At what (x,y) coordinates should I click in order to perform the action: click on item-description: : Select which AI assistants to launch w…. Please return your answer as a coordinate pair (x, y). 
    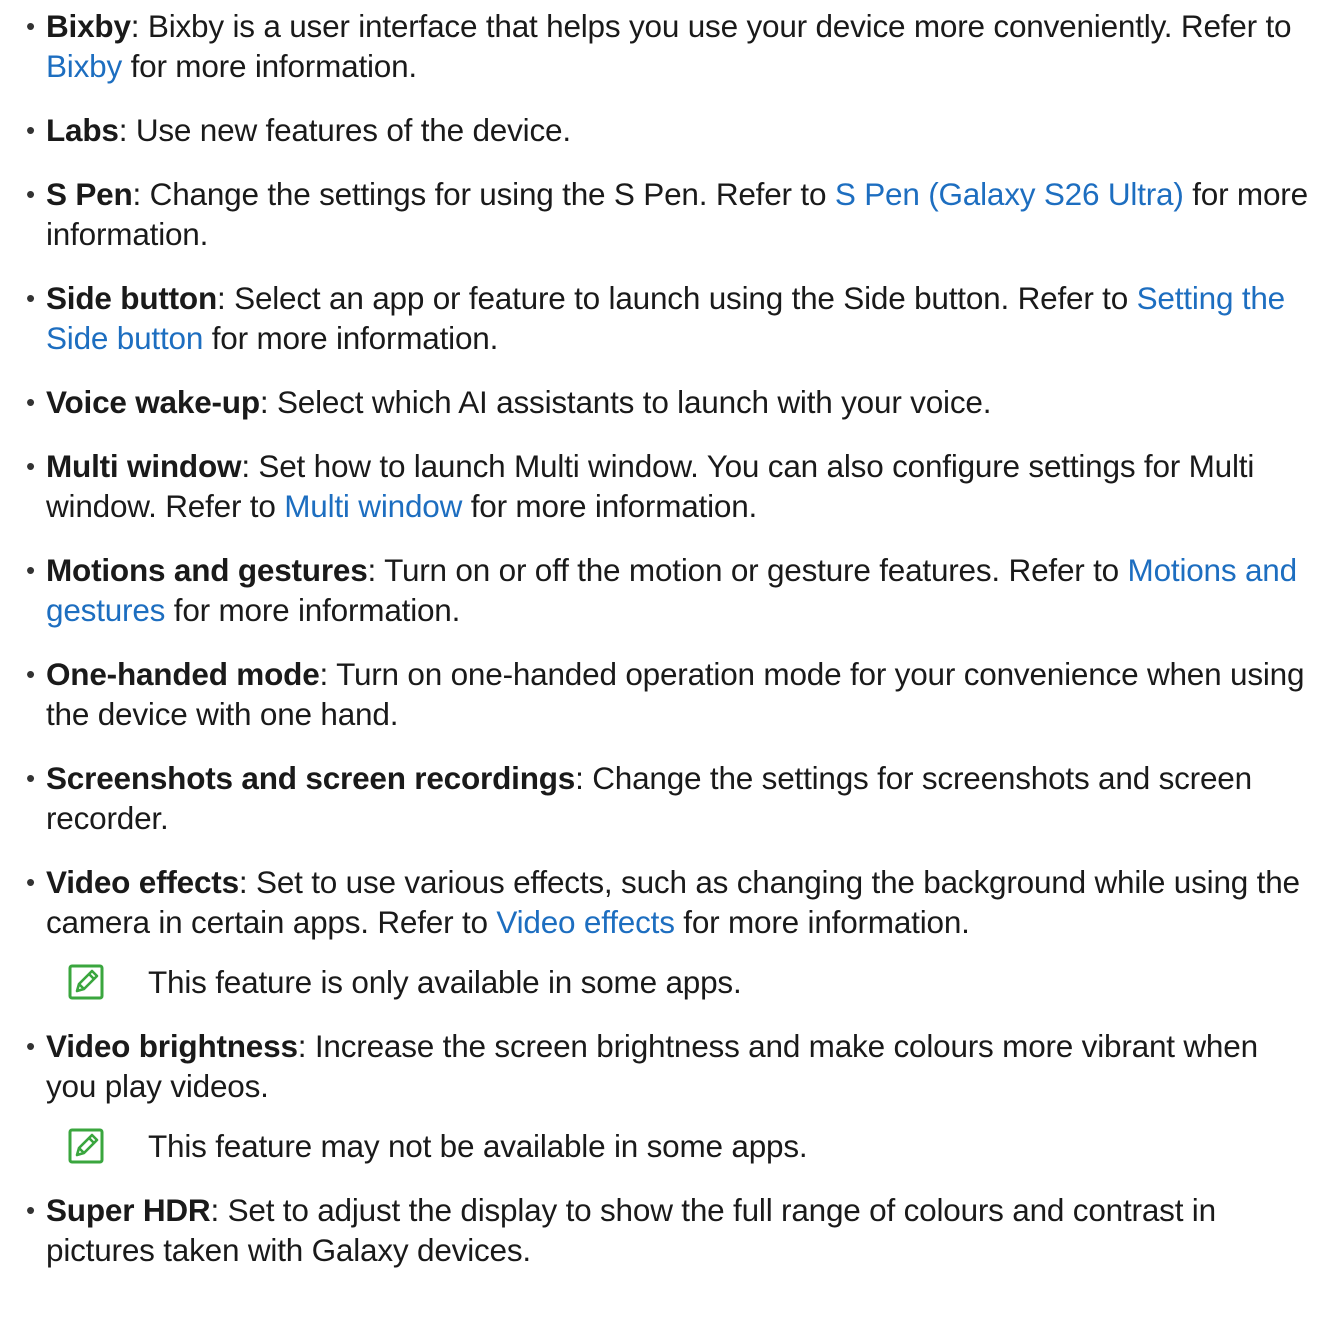
    Looking at the image, I should click on (625, 402).